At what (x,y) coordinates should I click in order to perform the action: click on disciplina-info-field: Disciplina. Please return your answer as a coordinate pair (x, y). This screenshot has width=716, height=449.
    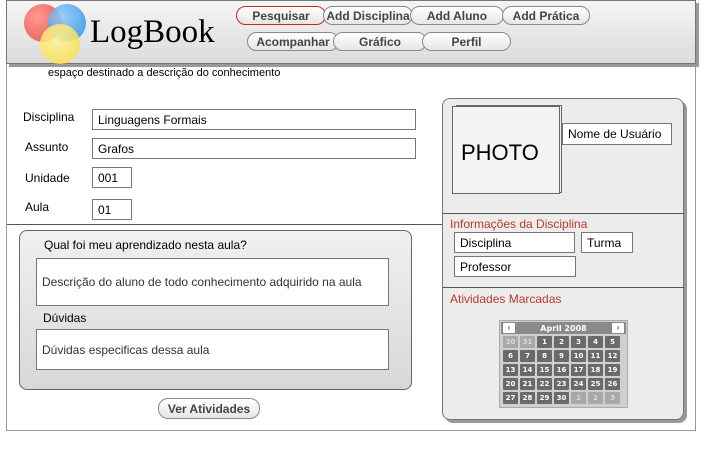
    Looking at the image, I should click on (514, 242).